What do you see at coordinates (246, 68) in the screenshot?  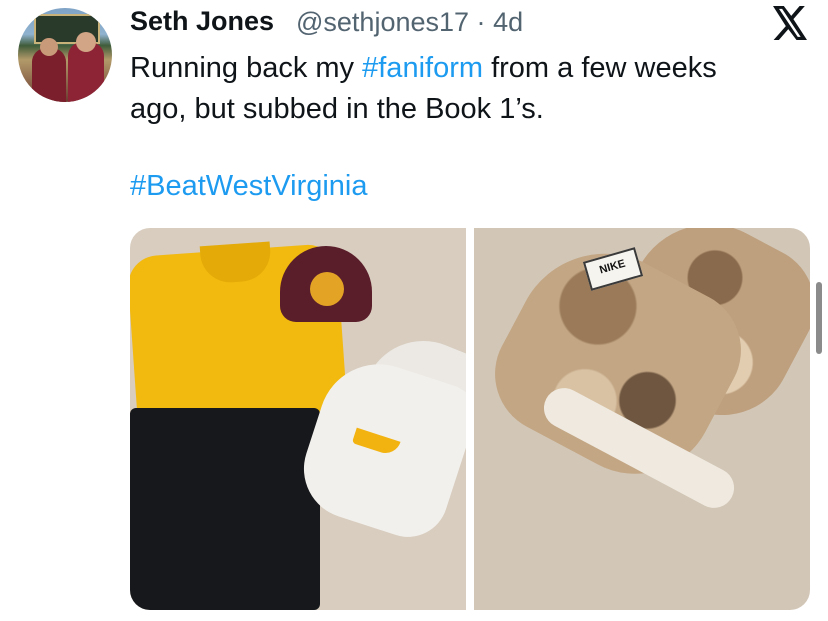 I see `tweet-text-part: Running back my` at bounding box center [246, 68].